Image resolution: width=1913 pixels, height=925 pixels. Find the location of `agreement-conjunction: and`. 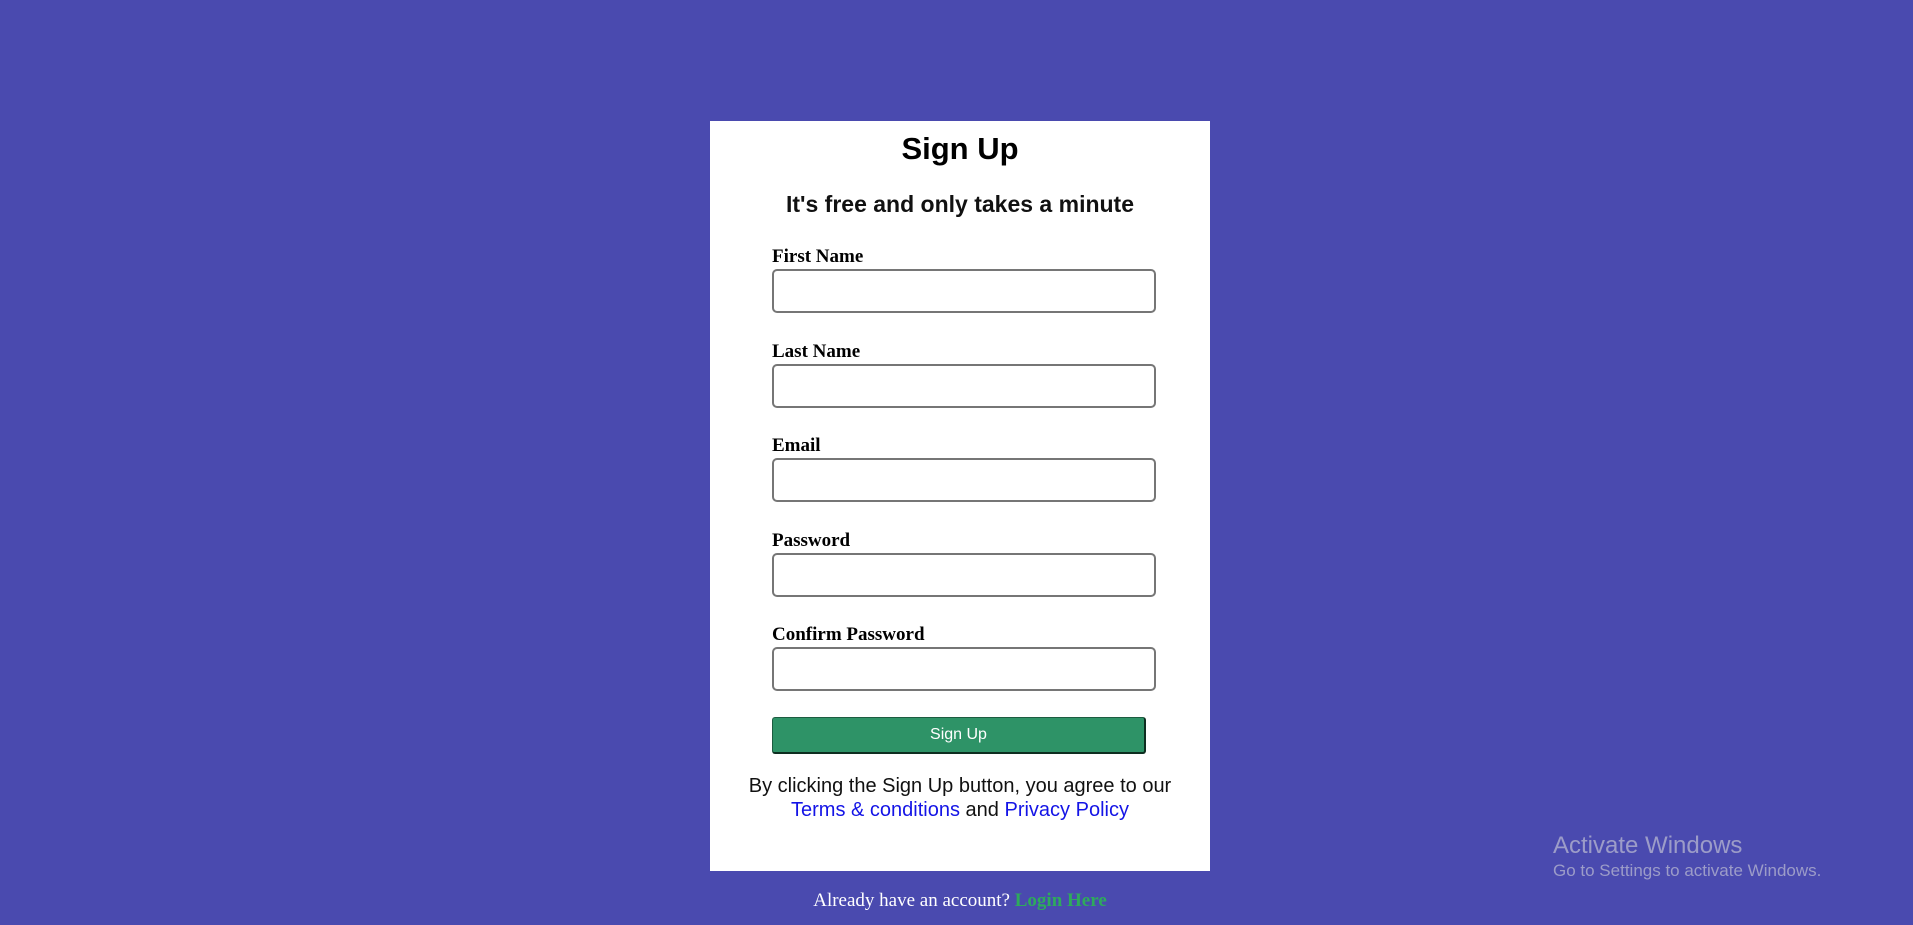

agreement-conjunction: and is located at coordinates (982, 810).